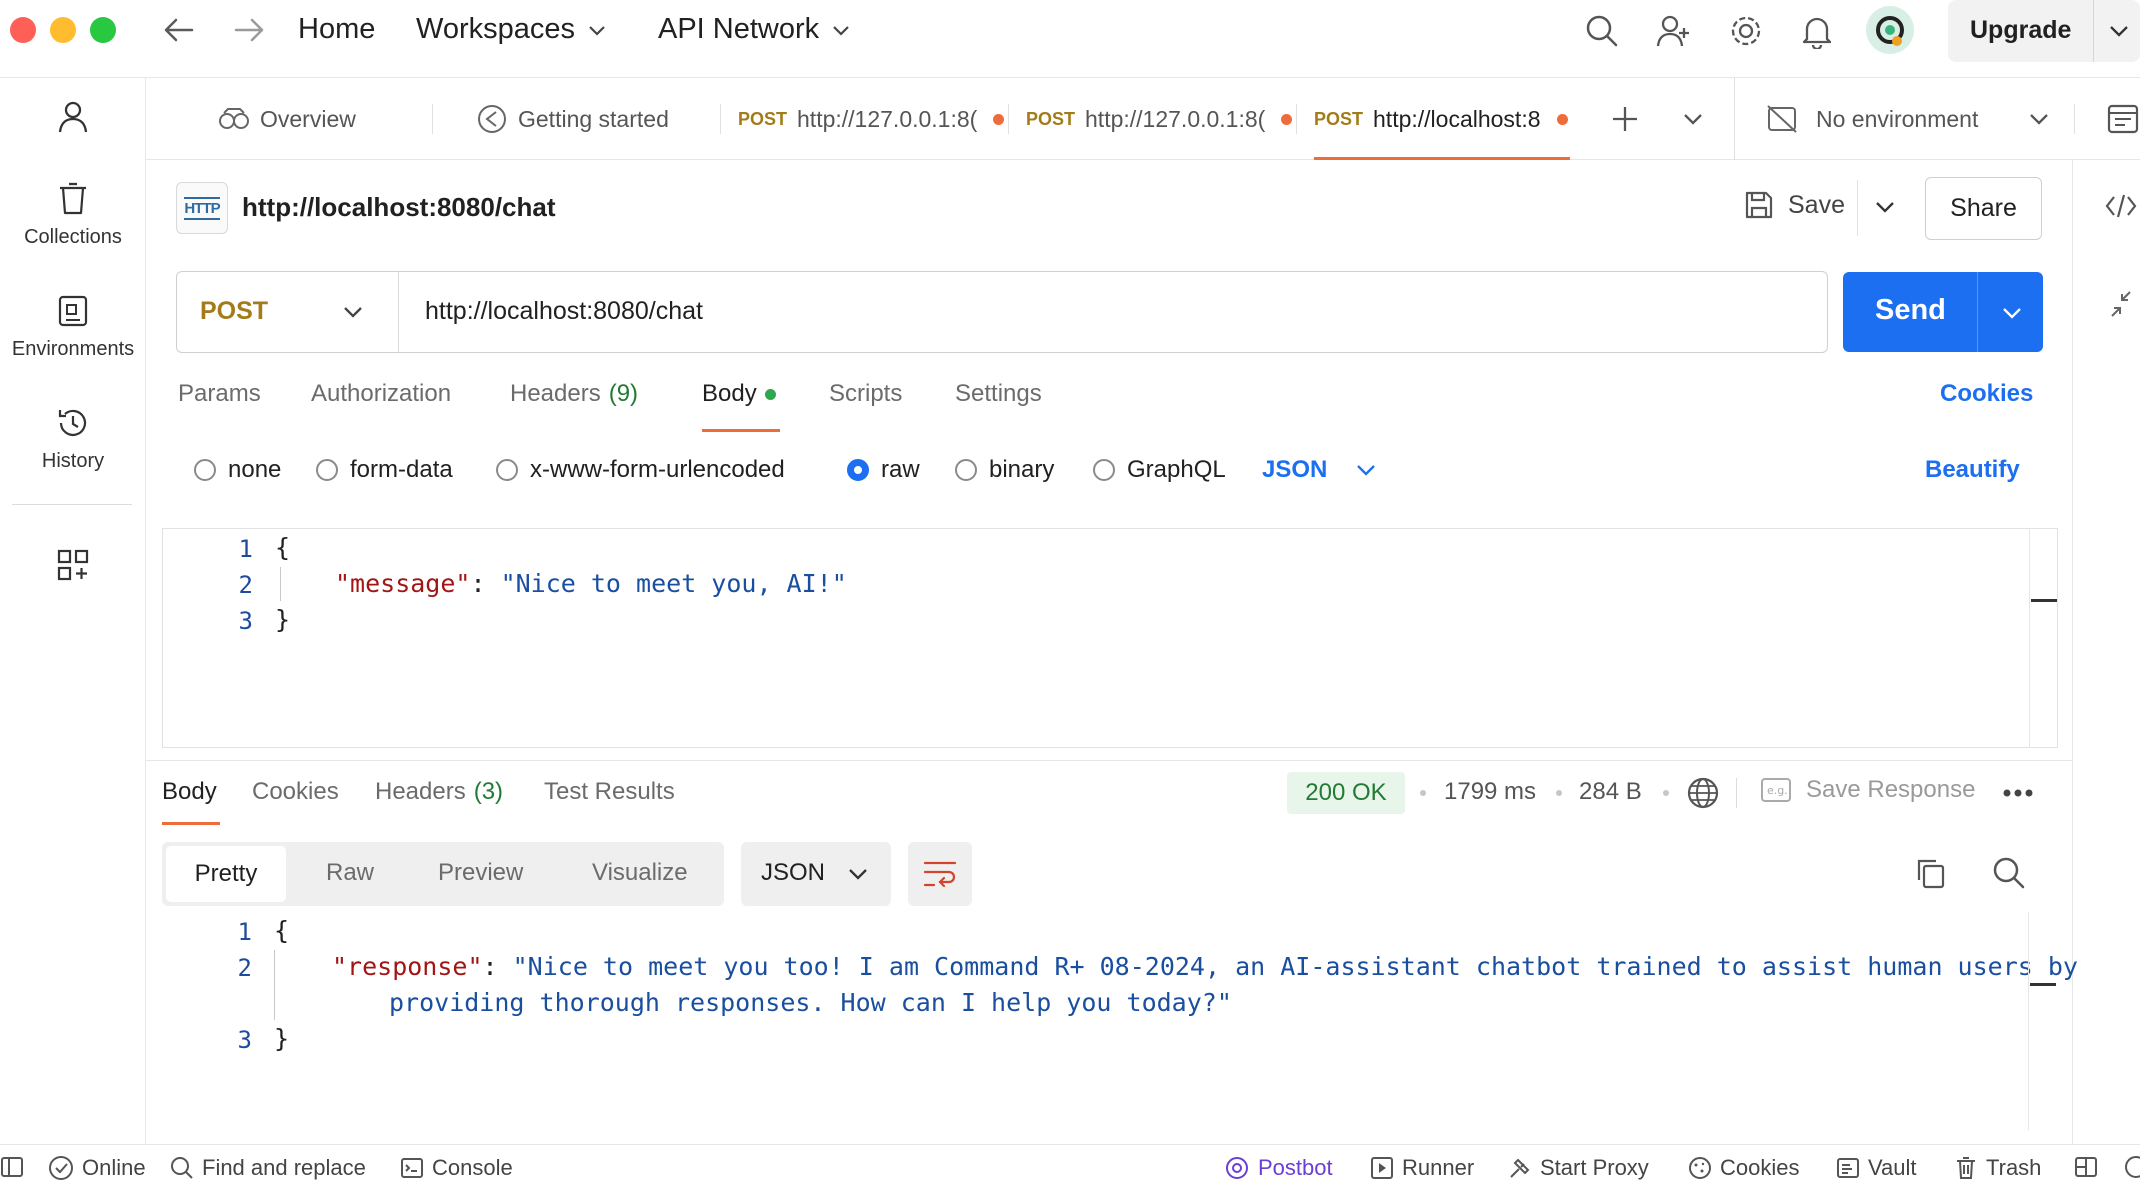  Describe the element at coordinates (1578, 1168) in the screenshot. I see `start-proxy-button: Start Proxy` at that location.